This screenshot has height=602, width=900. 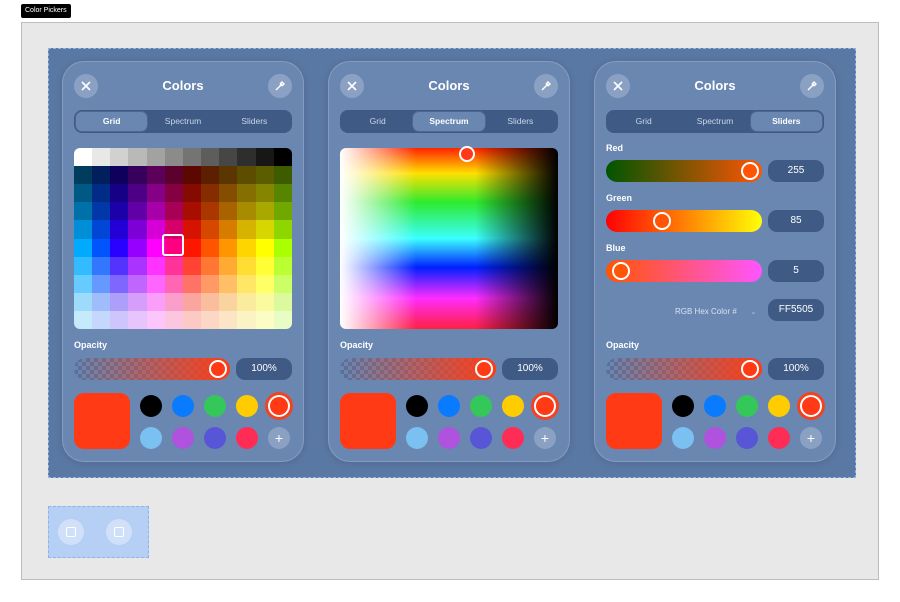 I want to click on chevron-down-icon: ⌄, so click(x=753, y=311).